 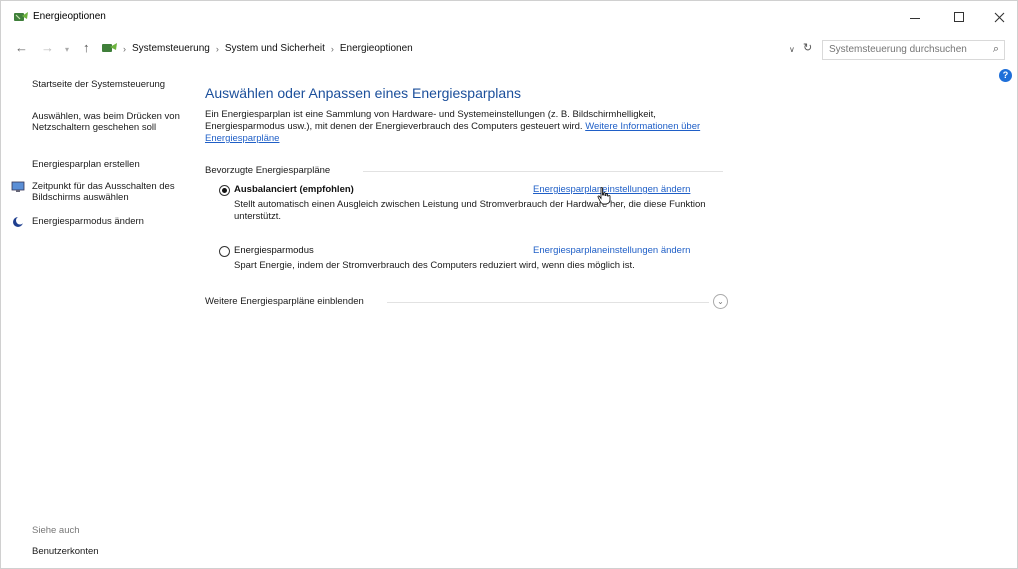 I want to click on plan-radio-balanced, so click(x=224, y=190).